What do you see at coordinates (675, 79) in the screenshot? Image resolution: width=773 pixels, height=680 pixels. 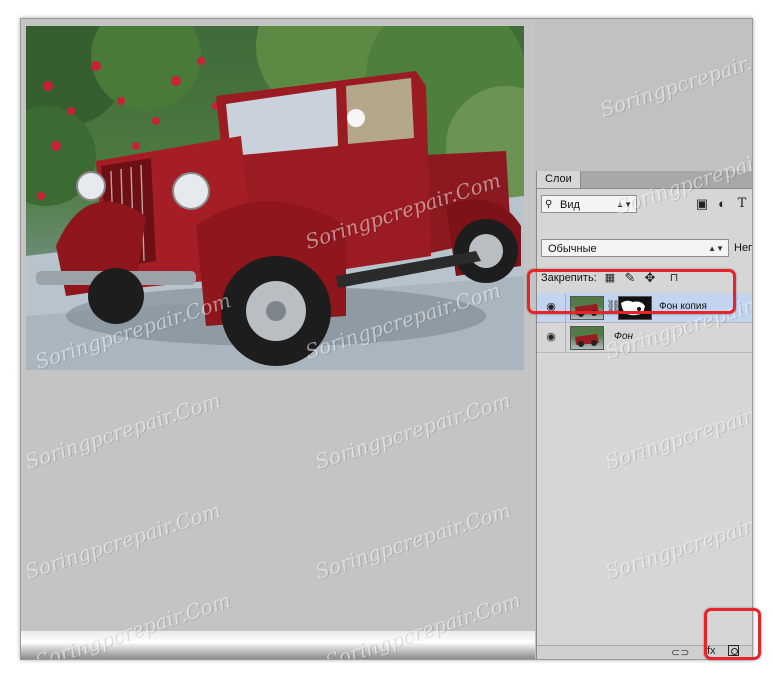 I see `watermark: Soringpcrepair.Com` at bounding box center [675, 79].